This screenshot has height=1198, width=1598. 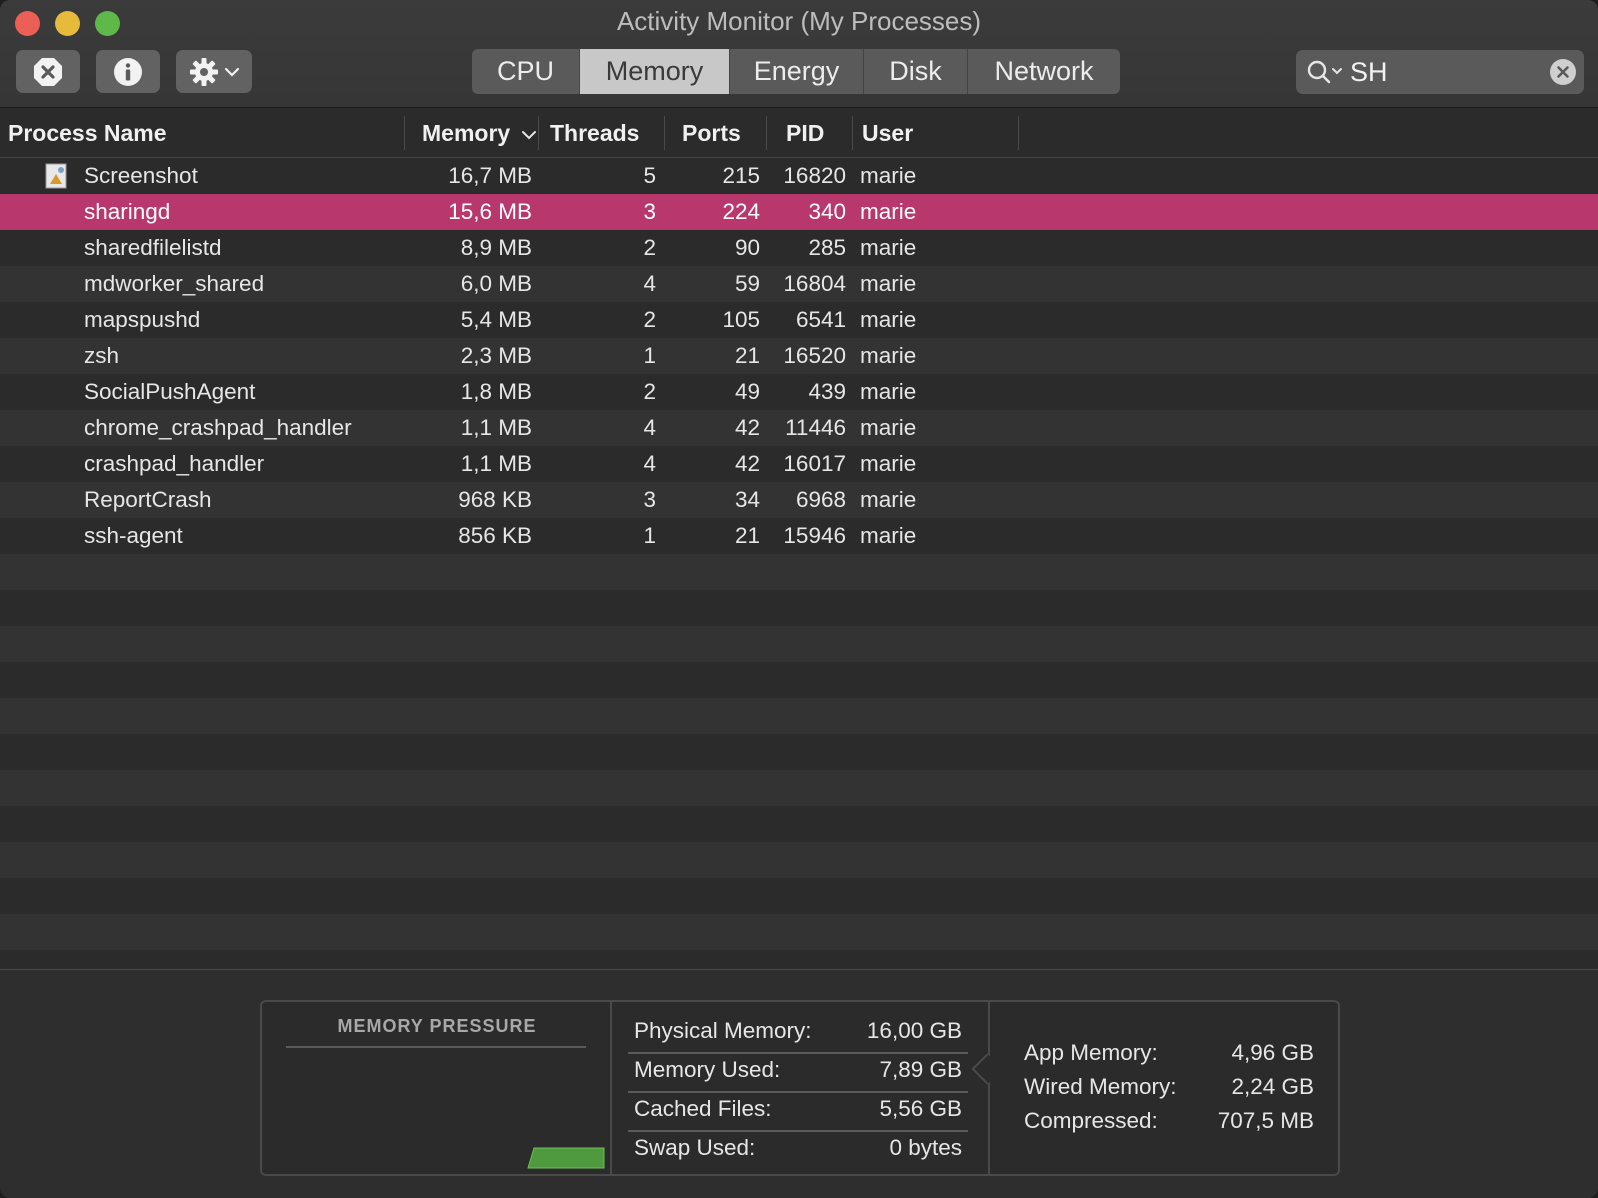 What do you see at coordinates (741, 211) in the screenshot?
I see `process-ports: 224` at bounding box center [741, 211].